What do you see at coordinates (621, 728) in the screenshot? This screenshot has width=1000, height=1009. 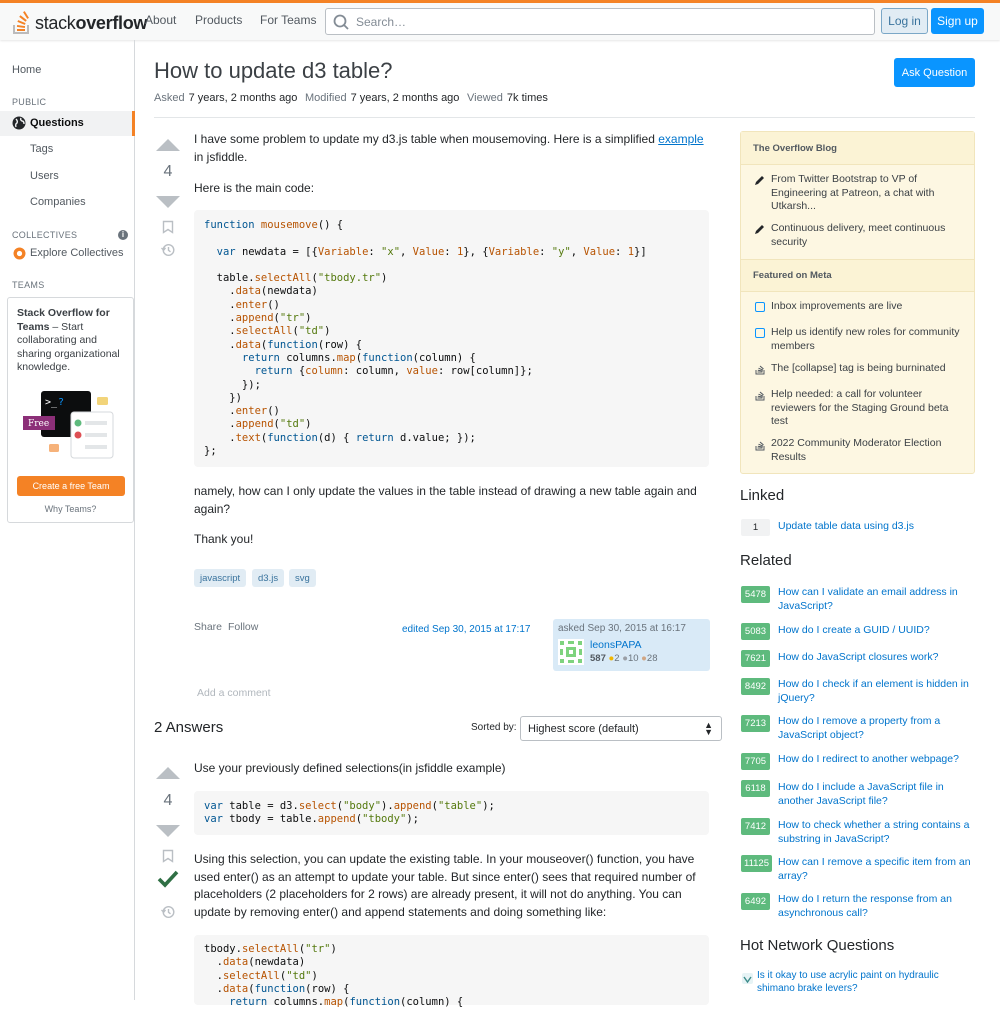 I see `sort-select: Highest score (default) ▲ ▼` at bounding box center [621, 728].